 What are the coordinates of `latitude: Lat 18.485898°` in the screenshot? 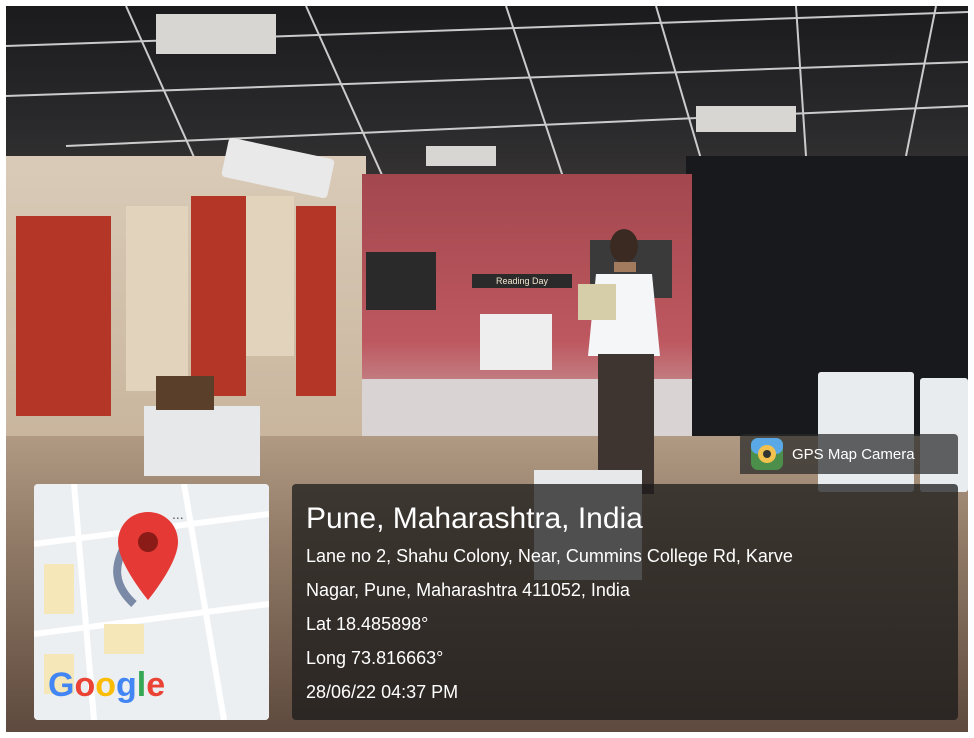 It's located at (367, 624).